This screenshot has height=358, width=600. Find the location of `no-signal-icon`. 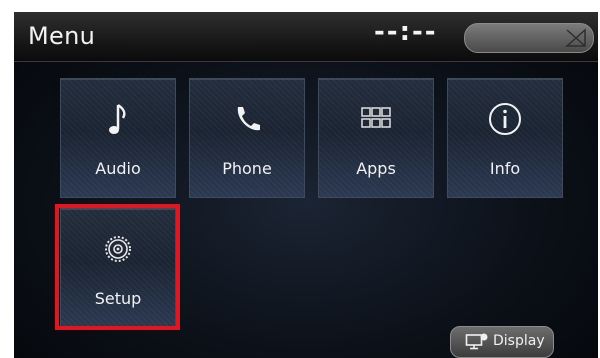

no-signal-icon is located at coordinates (575, 37).